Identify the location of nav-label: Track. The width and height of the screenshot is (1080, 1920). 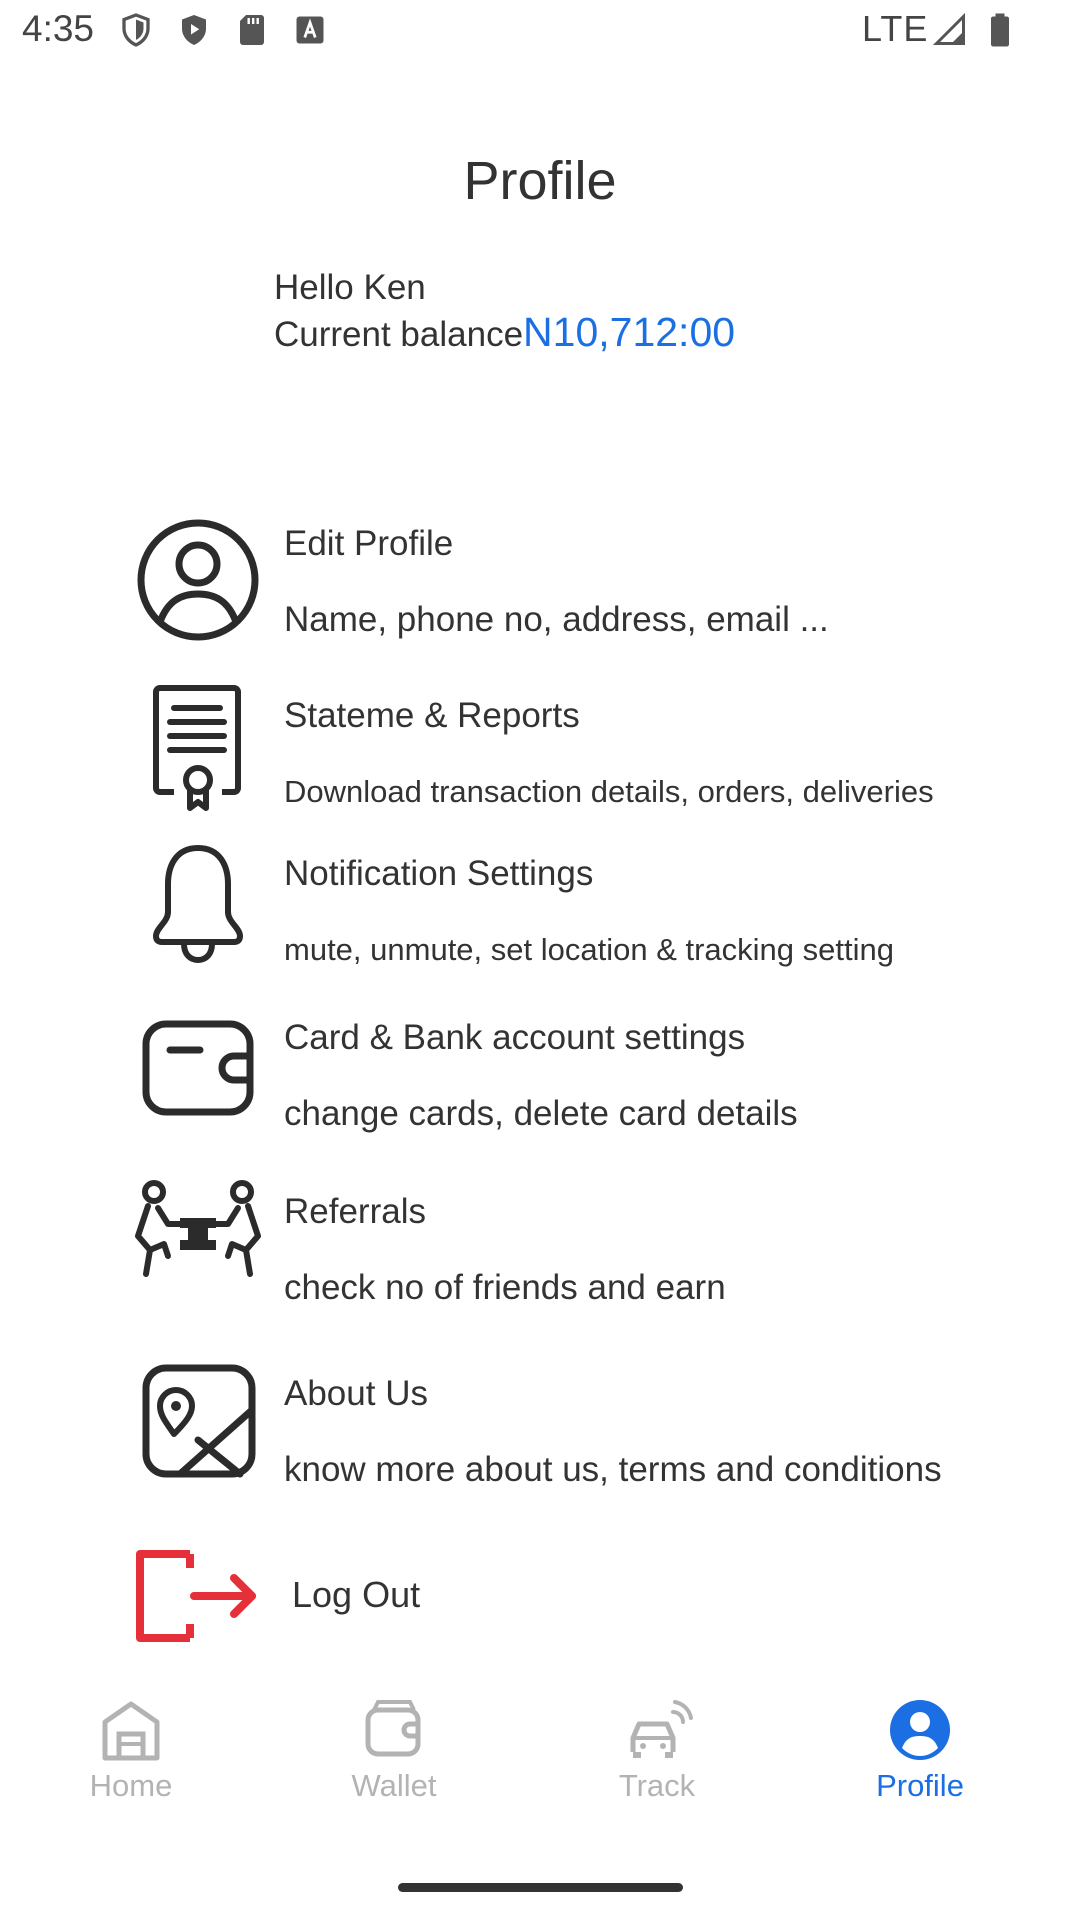
(657, 1785).